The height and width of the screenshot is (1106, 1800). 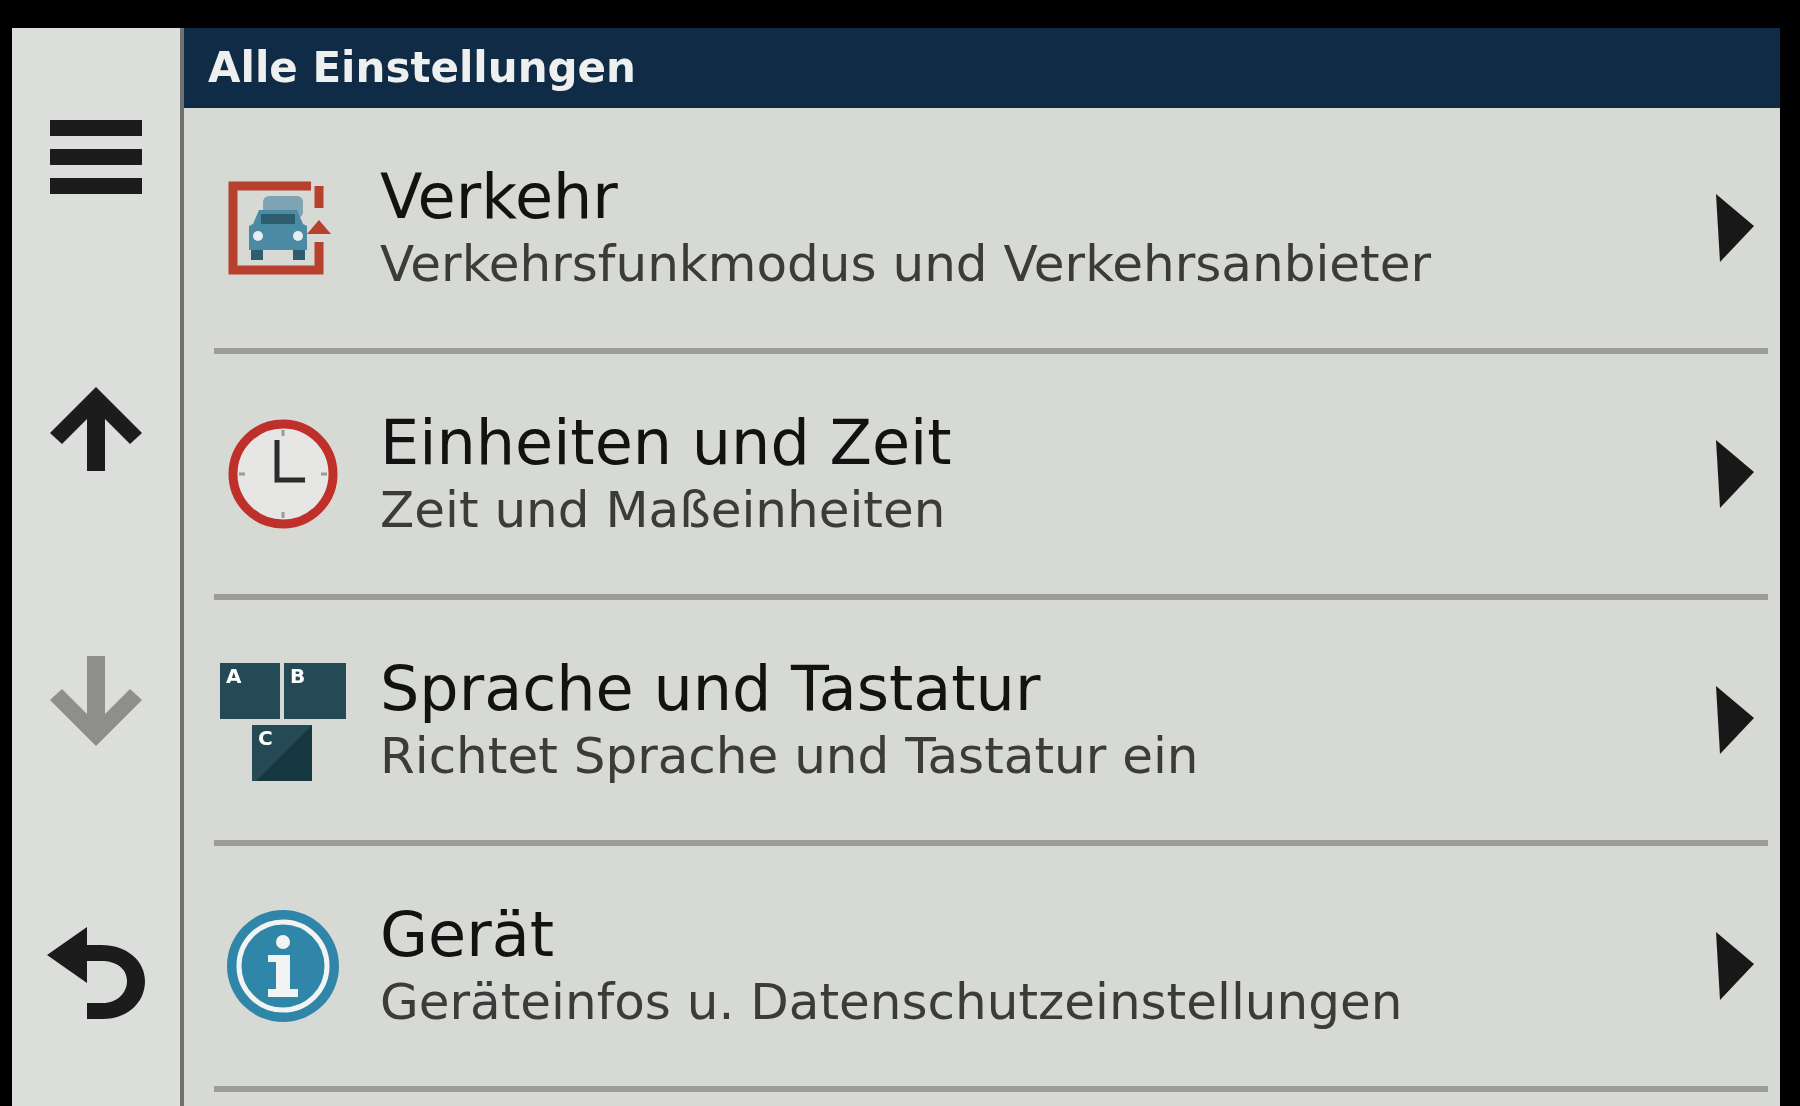 I want to click on item-title: Sprache und Tastatur, so click(x=711, y=689).